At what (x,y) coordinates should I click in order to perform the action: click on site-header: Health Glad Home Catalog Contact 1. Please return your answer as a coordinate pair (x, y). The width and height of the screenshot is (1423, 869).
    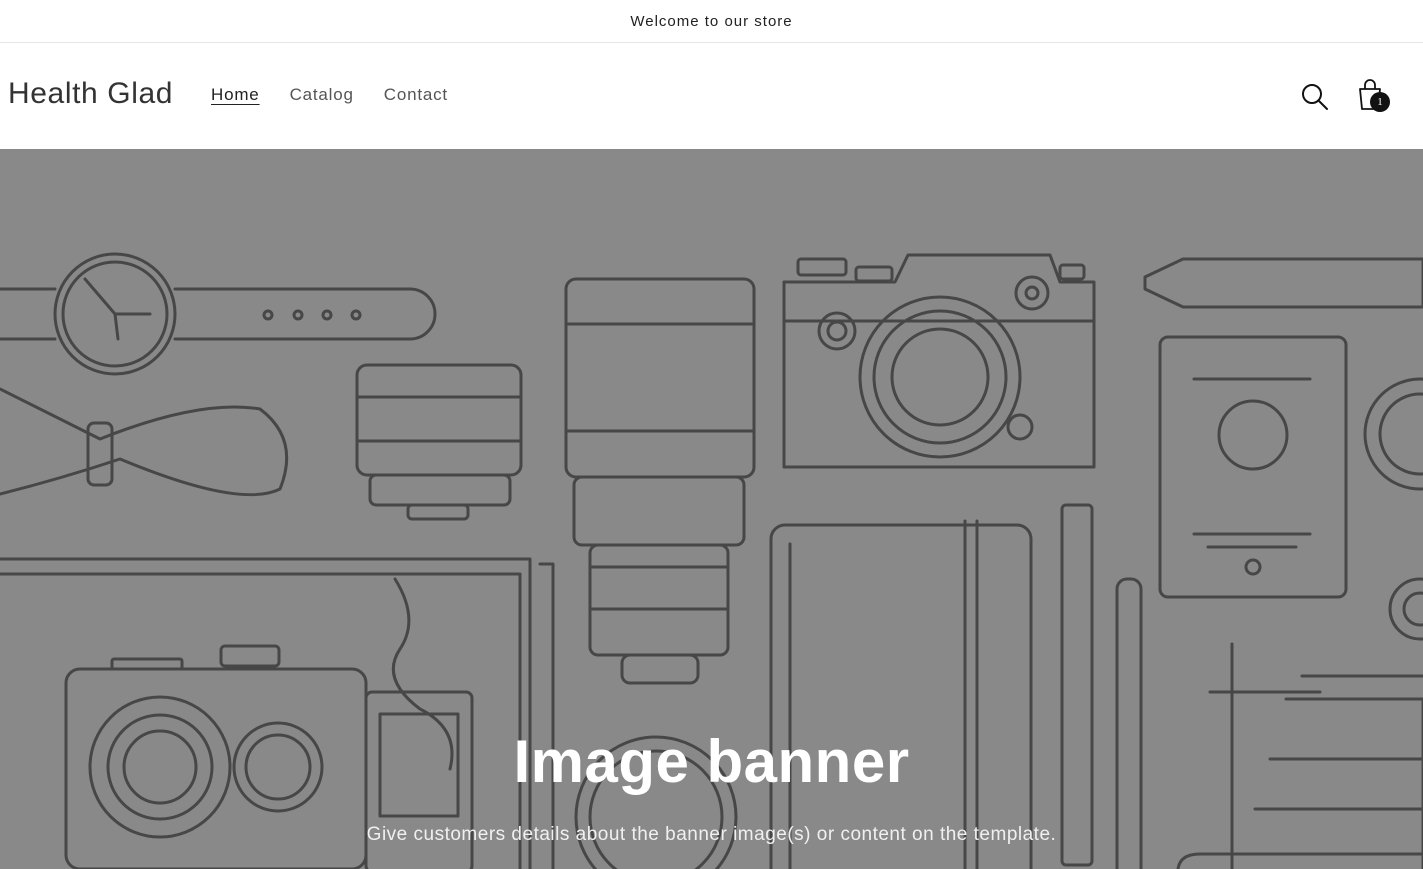
    Looking at the image, I should click on (711, 96).